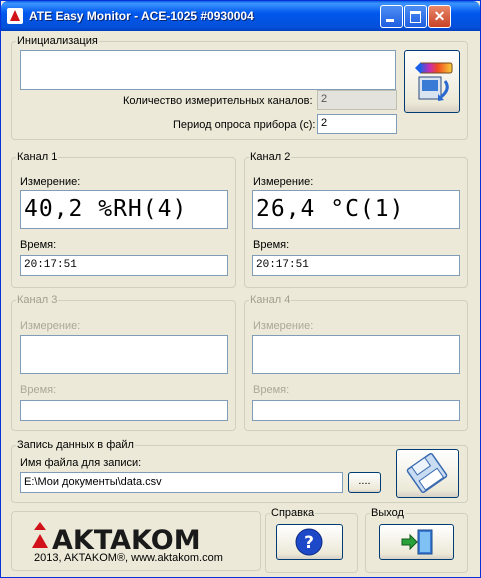  I want to click on channel-1-time-value: 20:17:51, so click(50, 265).